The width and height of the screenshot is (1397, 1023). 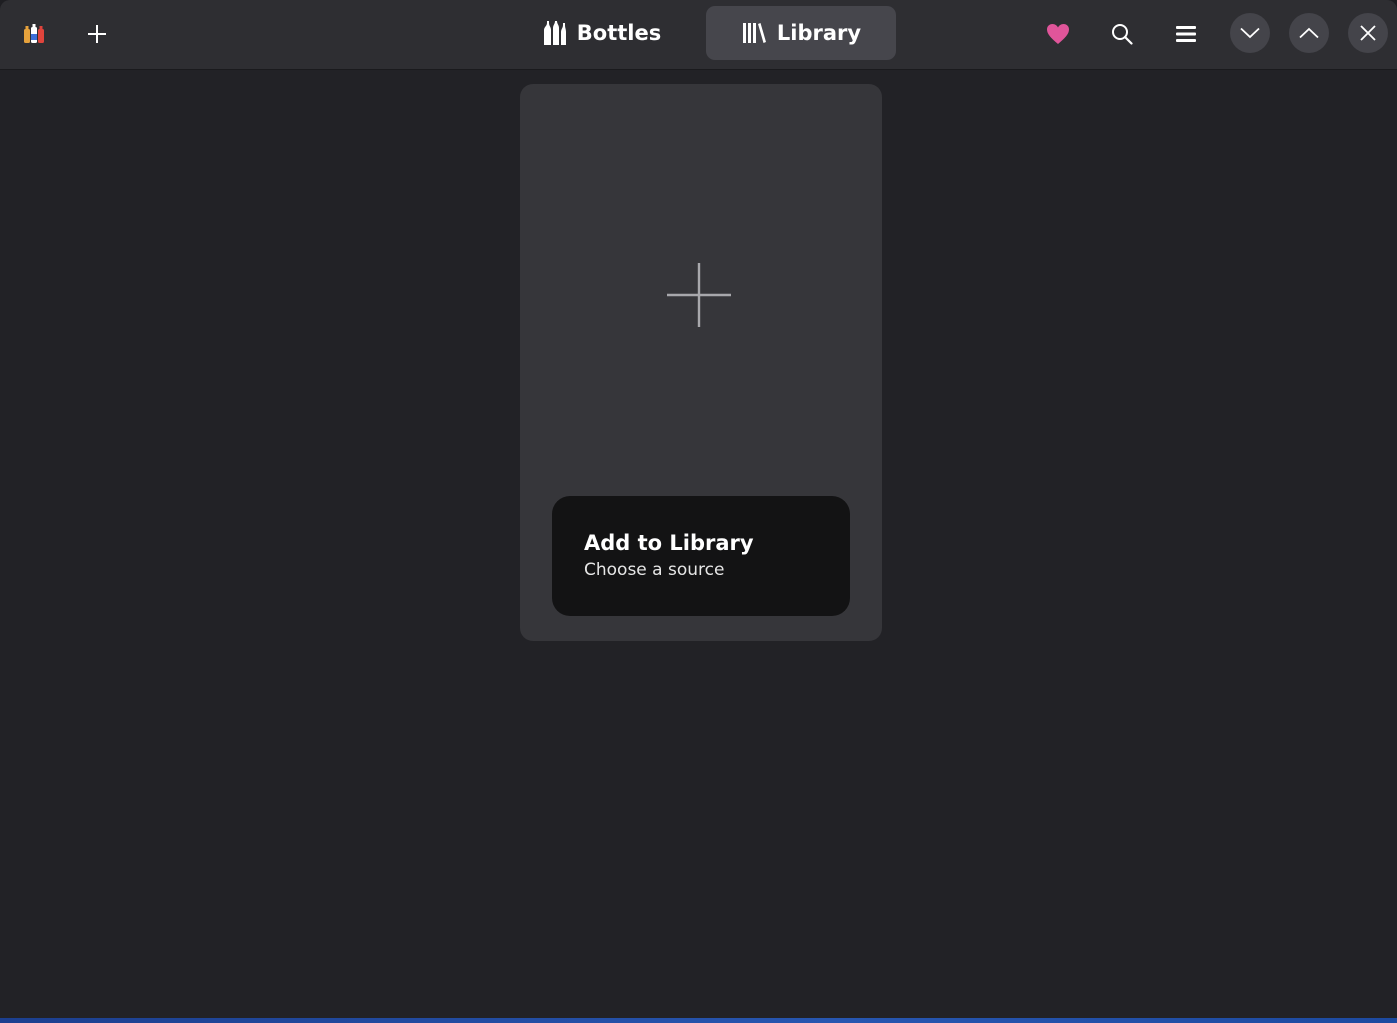 I want to click on card-subtitle: Choose a source, so click(x=654, y=570).